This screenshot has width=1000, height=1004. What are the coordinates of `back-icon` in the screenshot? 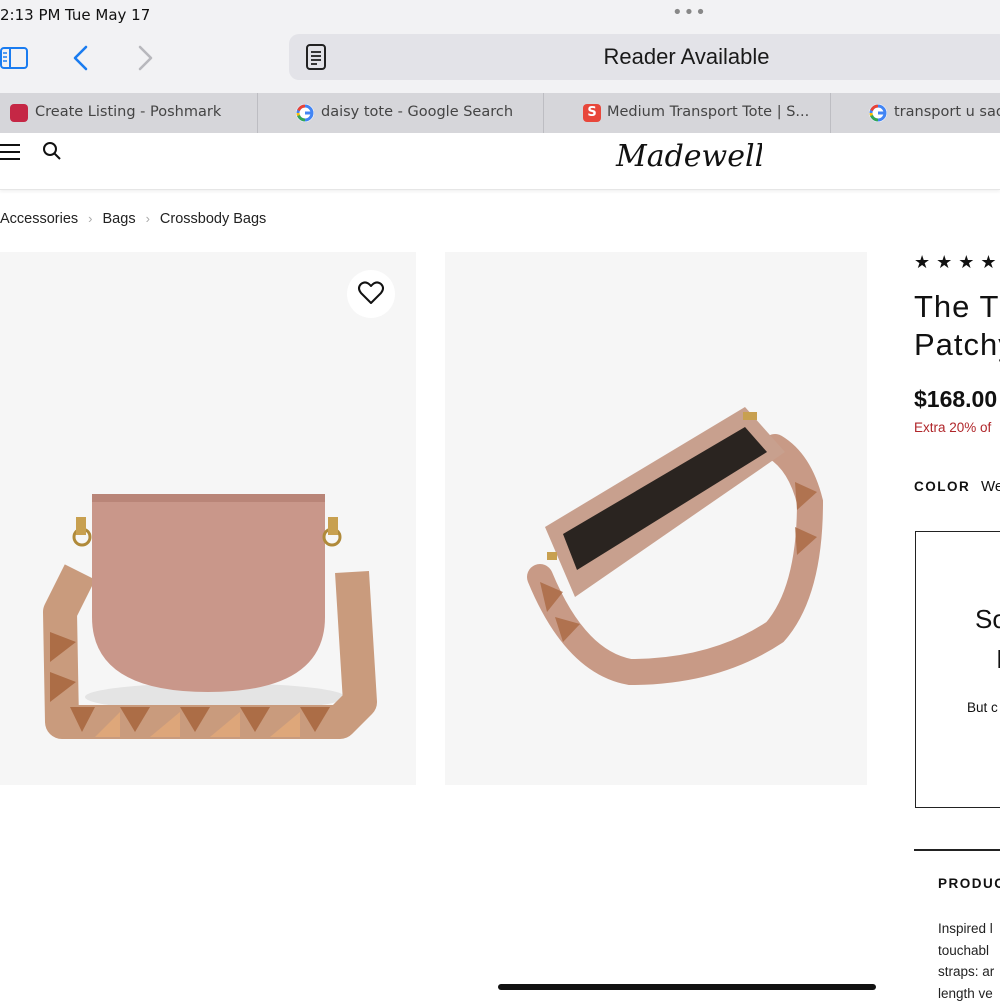 It's located at (81, 58).